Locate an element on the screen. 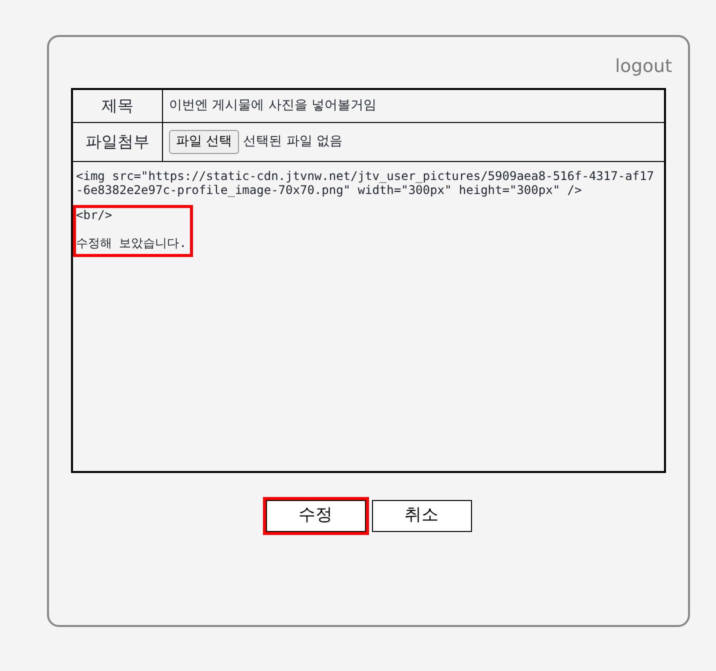 This screenshot has height=671, width=716. title-value: 이번엔 게시물에 사진을 넣어볼거임 is located at coordinates (272, 106).